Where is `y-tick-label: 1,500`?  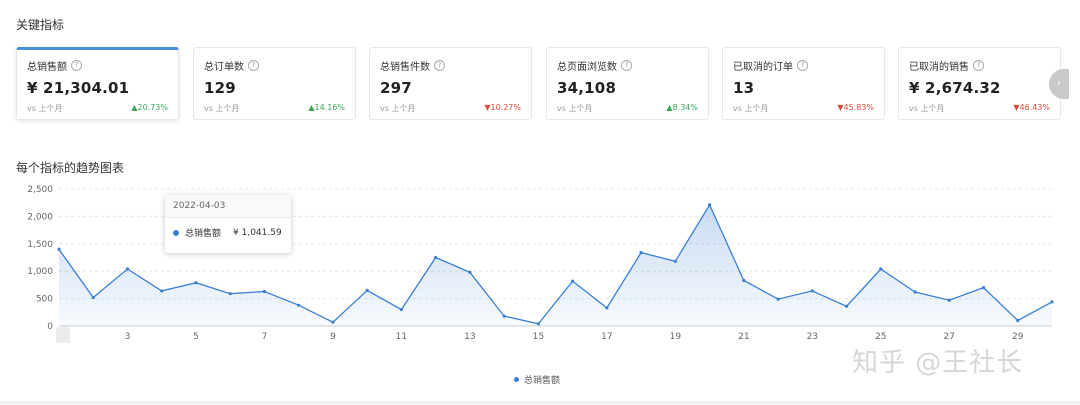
y-tick-label: 1,500 is located at coordinates (40, 245).